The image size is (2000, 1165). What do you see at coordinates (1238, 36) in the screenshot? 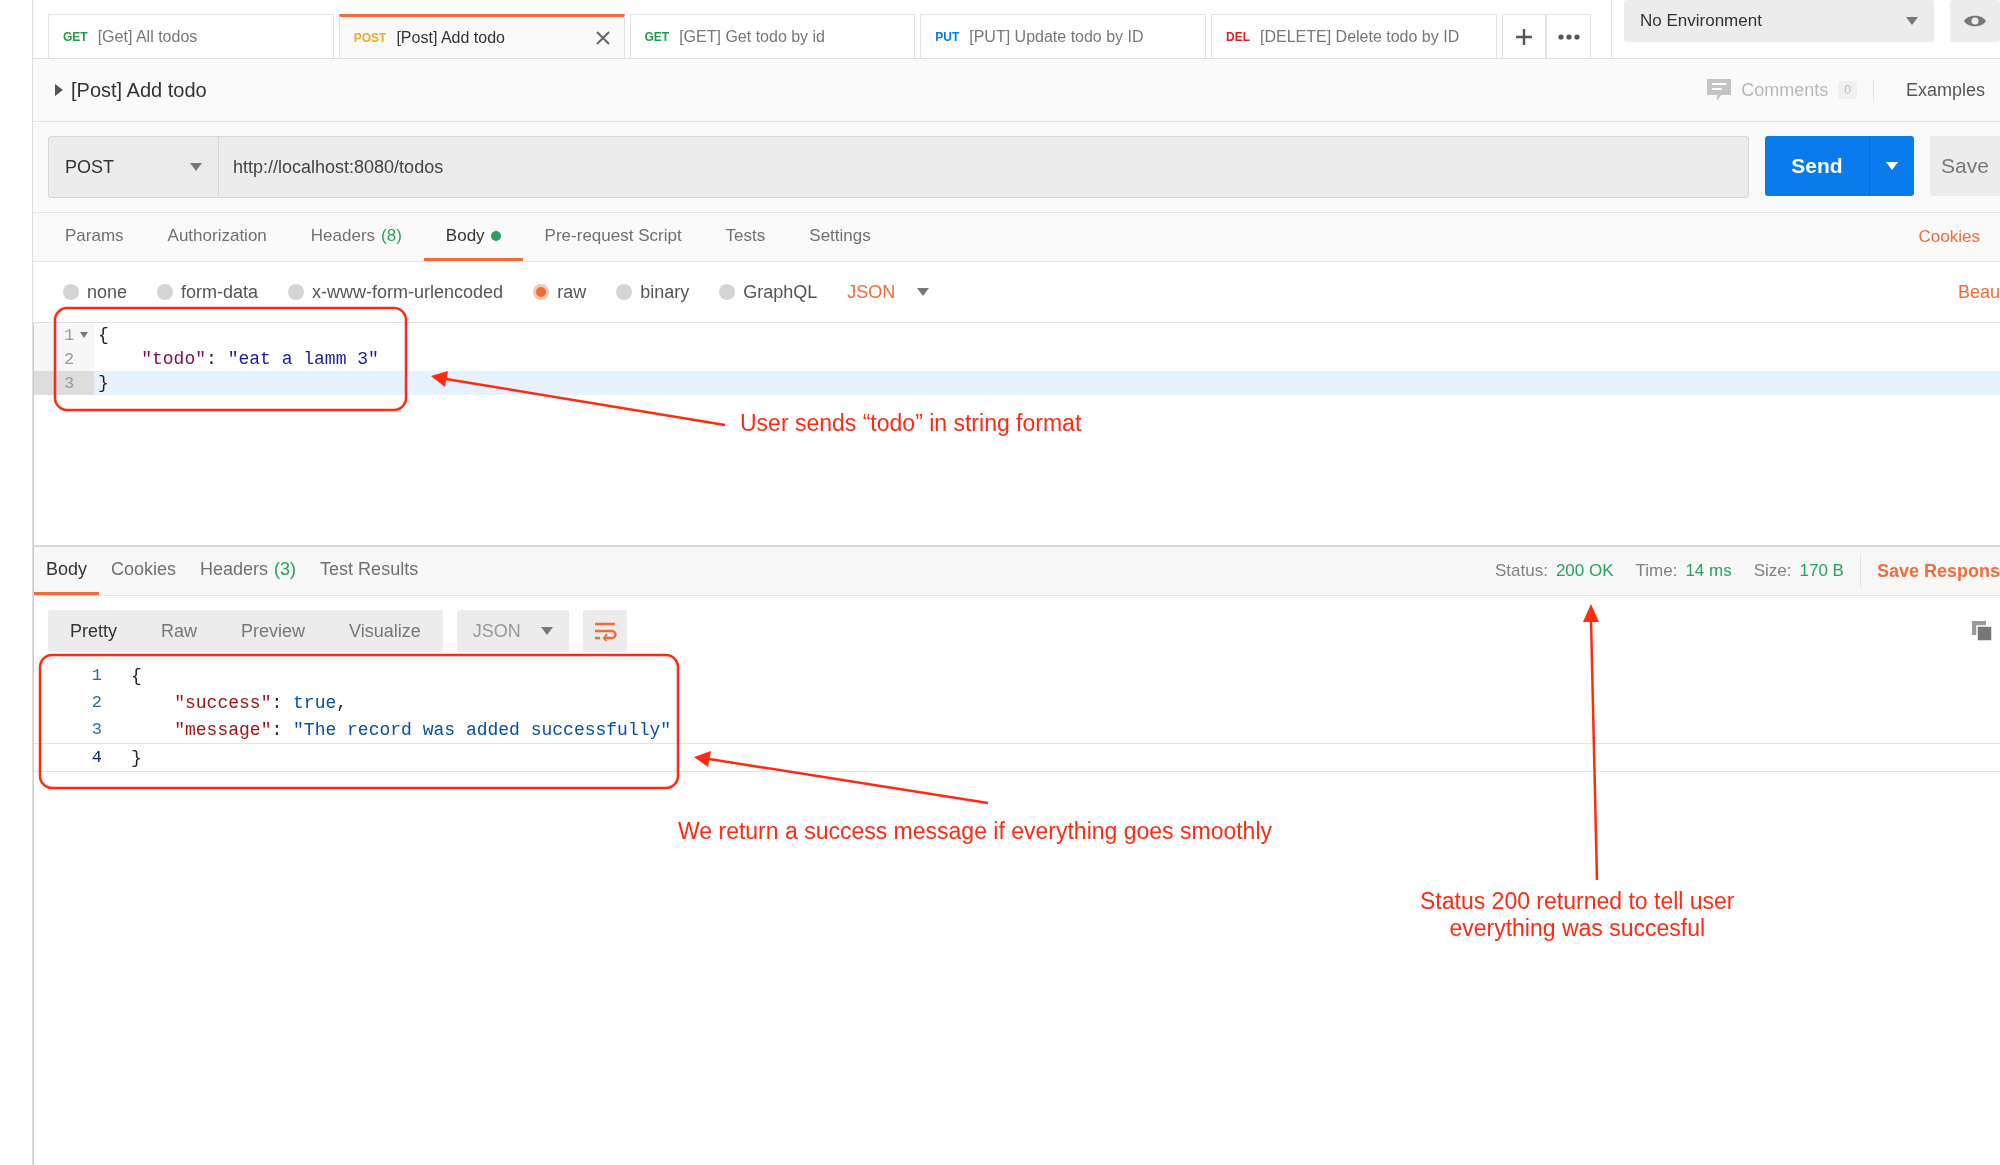
I see `method-label: DEL` at bounding box center [1238, 36].